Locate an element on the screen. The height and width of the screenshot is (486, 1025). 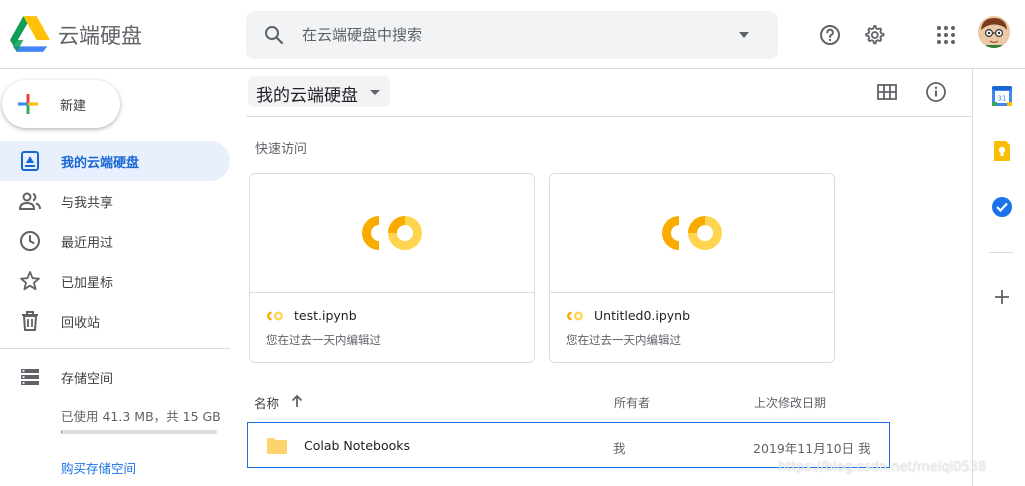
storage-progress-bar is located at coordinates (139, 432).